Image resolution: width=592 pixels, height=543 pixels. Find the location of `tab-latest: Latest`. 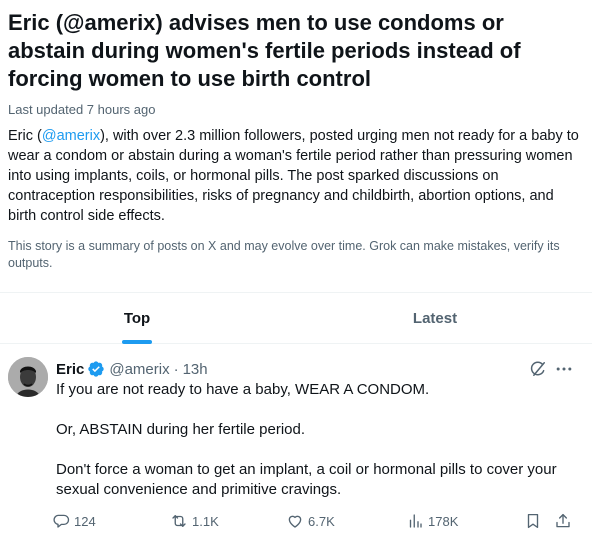

tab-latest: Latest is located at coordinates (433, 318).